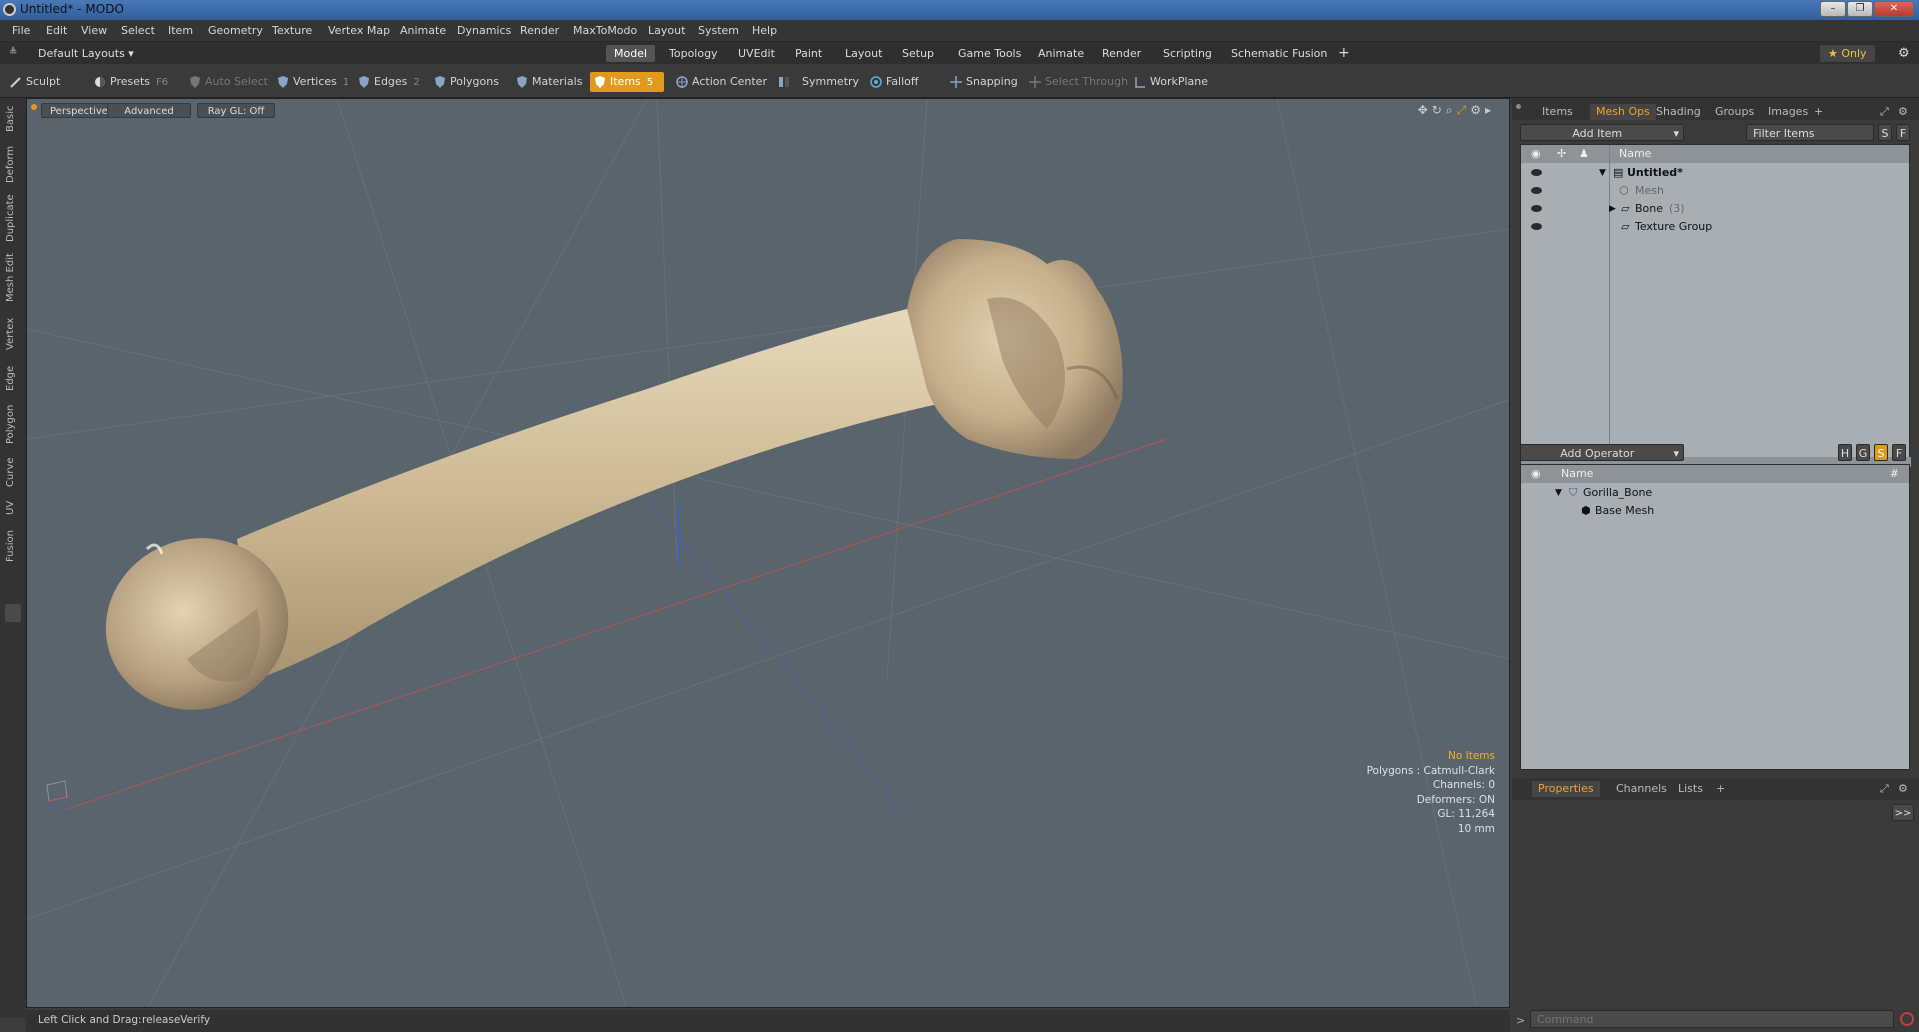 The image size is (1919, 1032). What do you see at coordinates (131, 82) in the screenshot?
I see `presets-button: Presets F6` at bounding box center [131, 82].